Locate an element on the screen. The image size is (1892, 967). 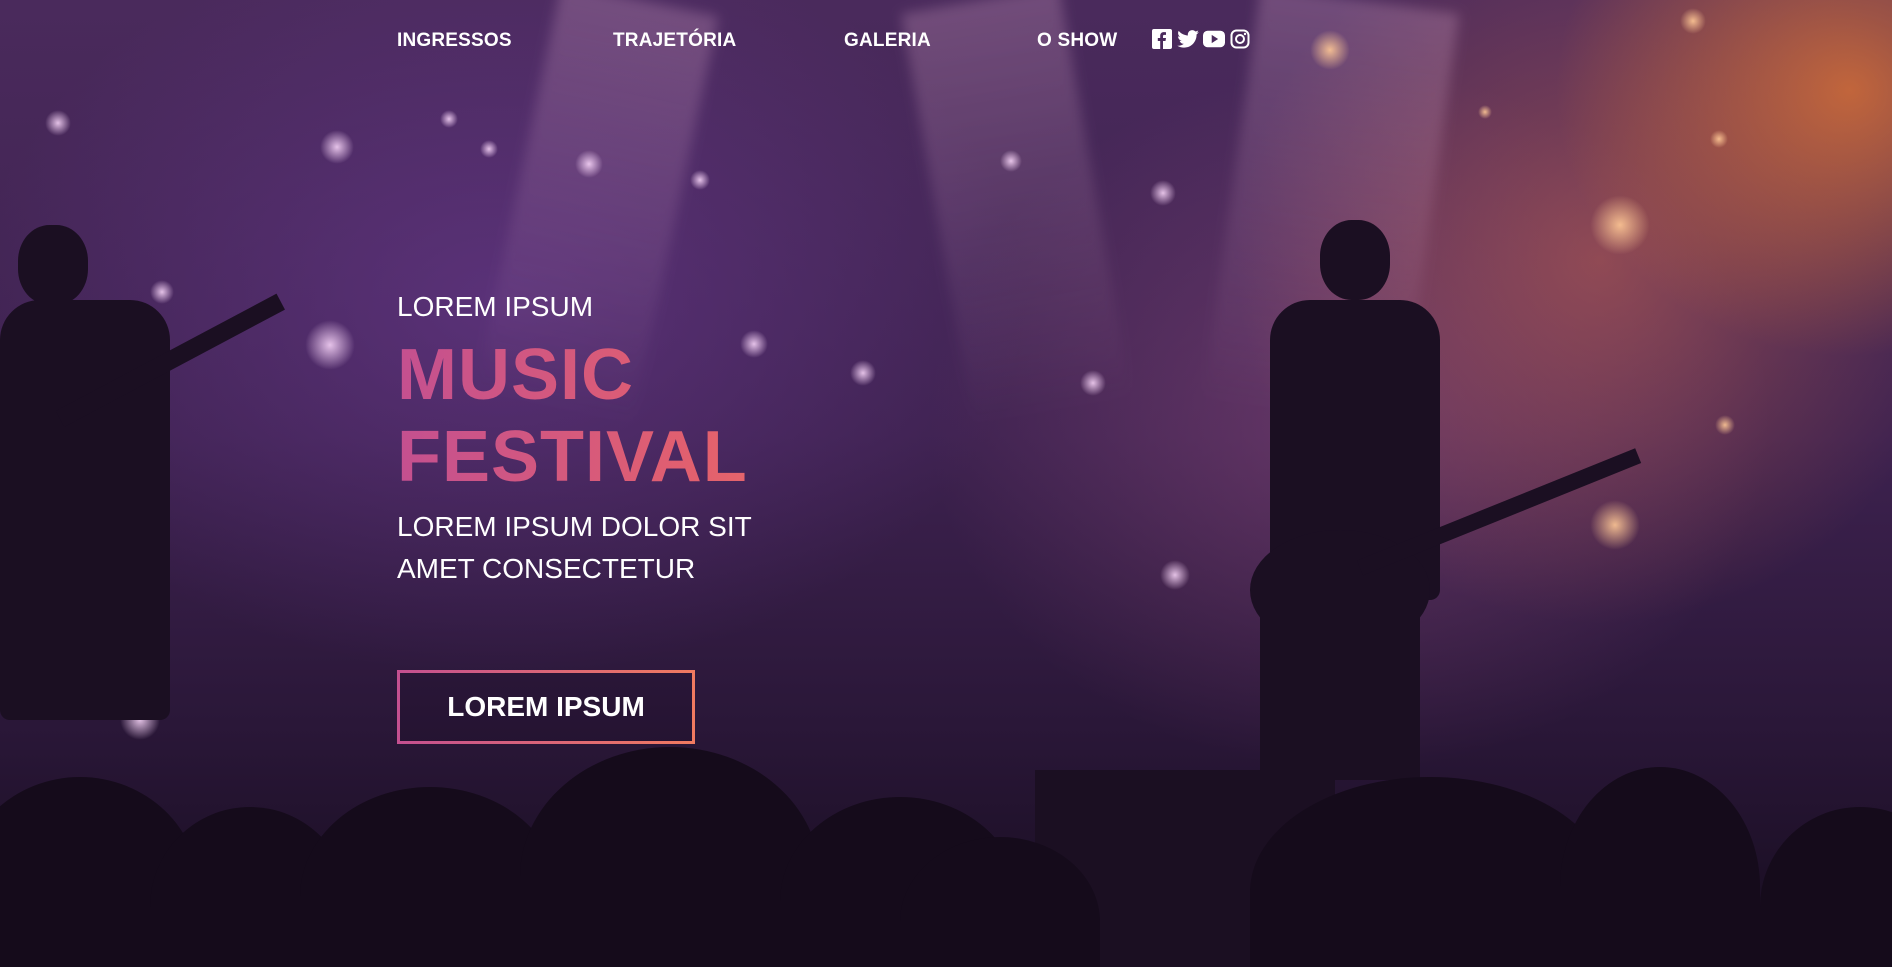
social-links is located at coordinates (1201, 39).